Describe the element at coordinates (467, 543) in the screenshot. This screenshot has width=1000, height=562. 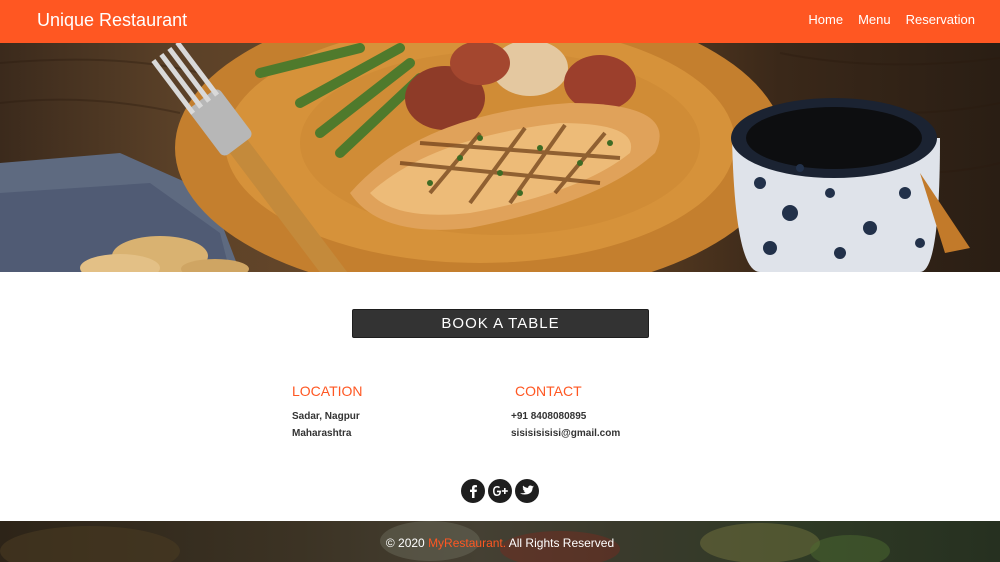
I see `footer-brand-link: MyRestaurant.` at that location.